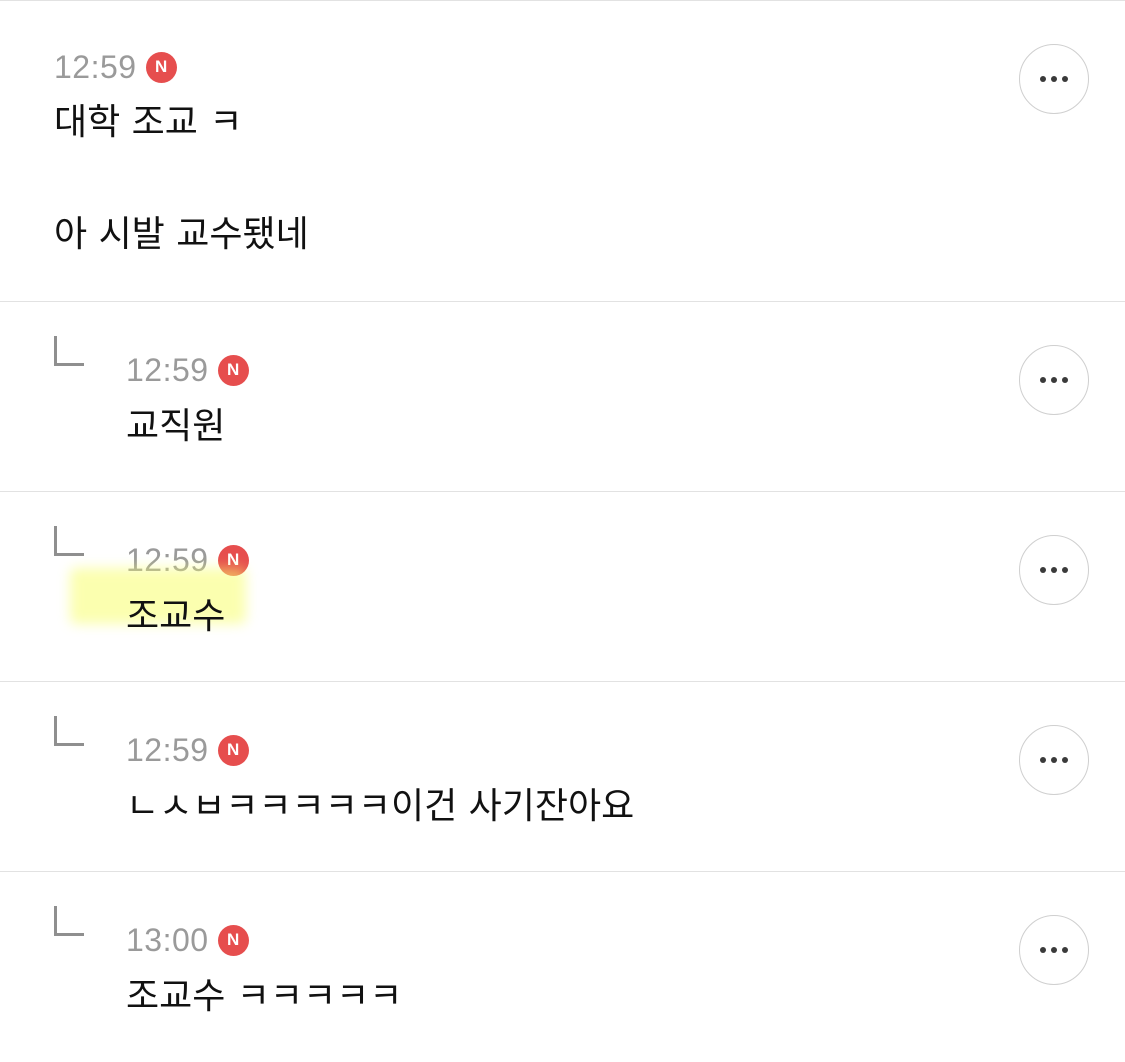 The image size is (1125, 1062). What do you see at coordinates (264, 996) in the screenshot?
I see `comment-text: 조교수 ㅋㅋㅋㅋㅋ` at bounding box center [264, 996].